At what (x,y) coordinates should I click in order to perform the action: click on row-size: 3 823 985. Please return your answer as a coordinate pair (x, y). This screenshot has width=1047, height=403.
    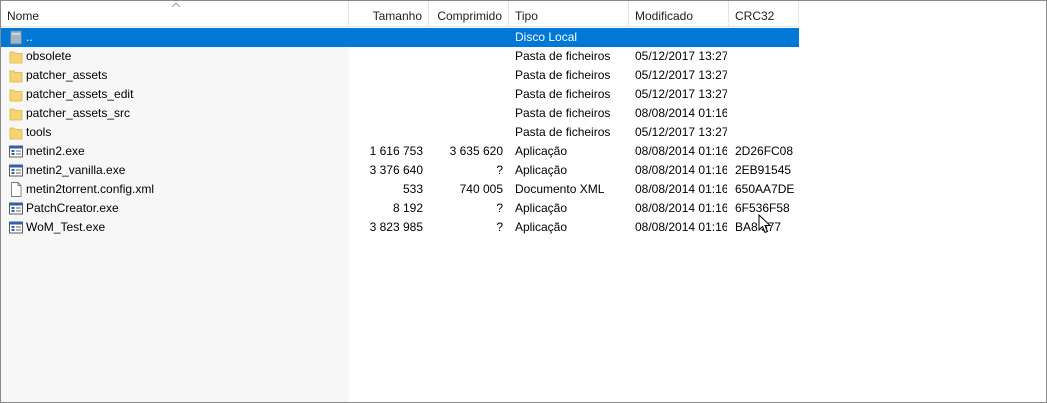
    Looking at the image, I should click on (396, 227).